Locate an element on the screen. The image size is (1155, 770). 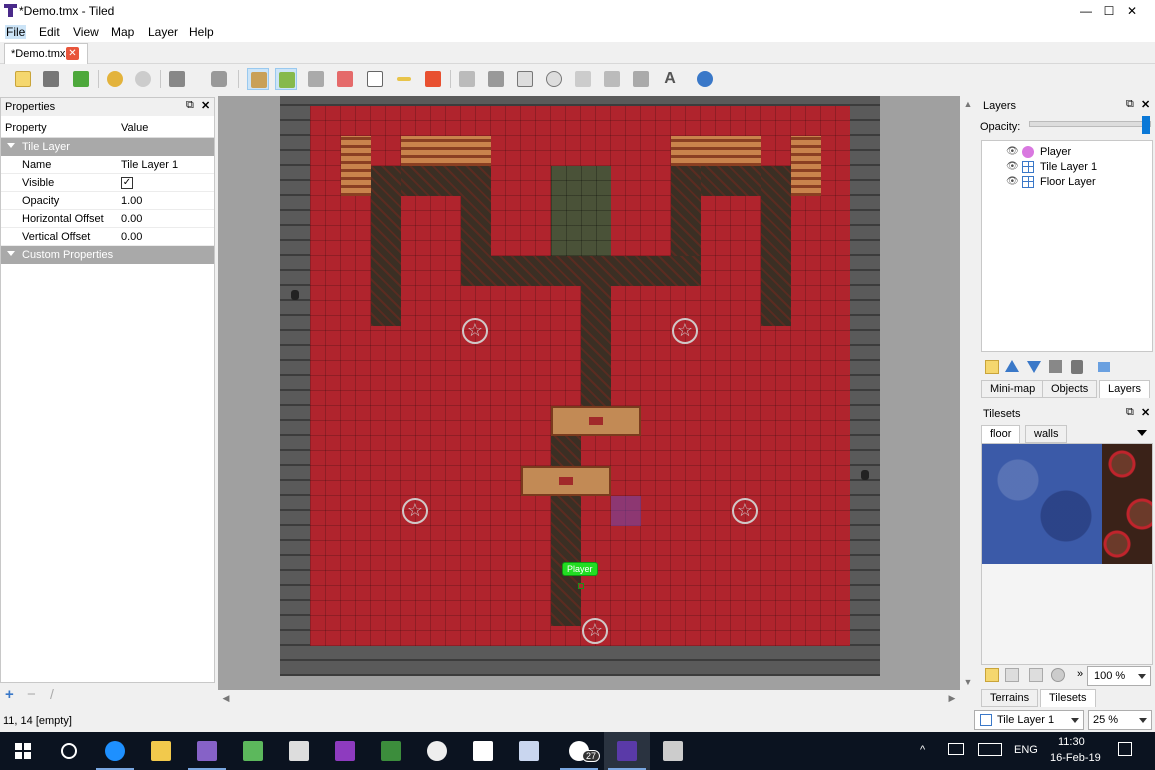
export-tileset-icon is located at coordinates (1036, 675).